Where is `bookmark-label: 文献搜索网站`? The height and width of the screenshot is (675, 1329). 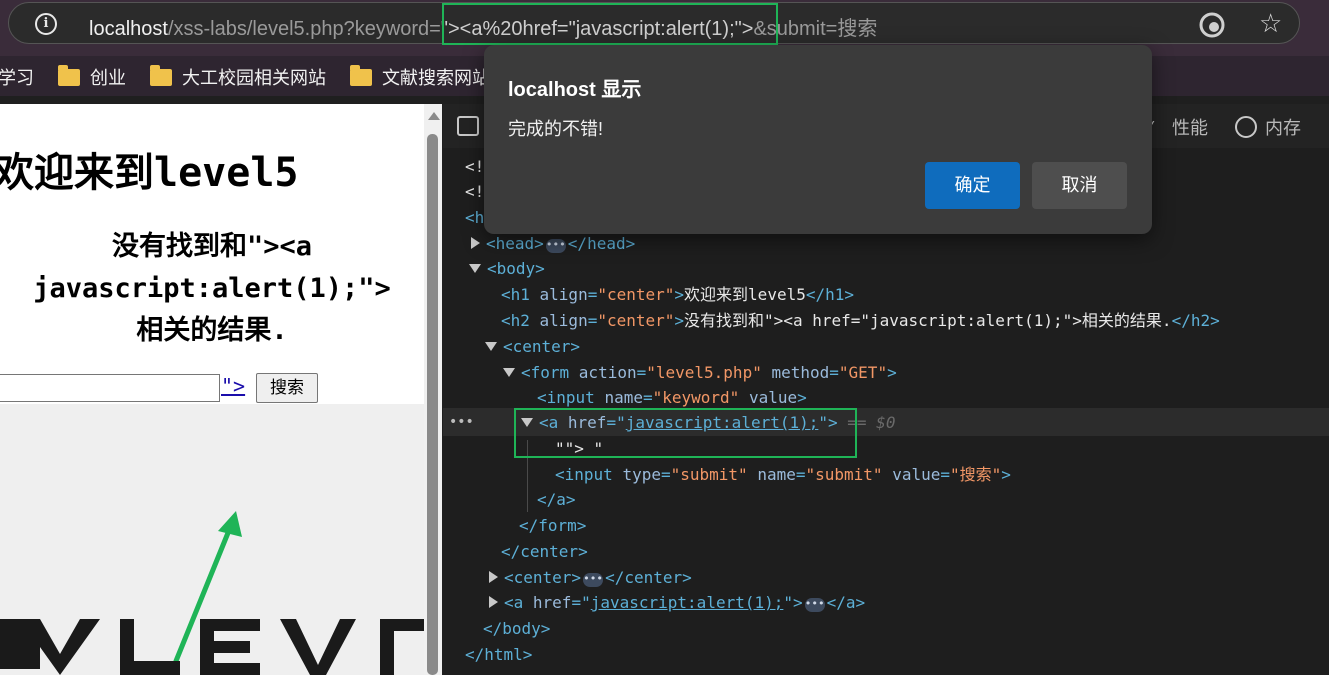
bookmark-label: 文献搜索网站 is located at coordinates (436, 78).